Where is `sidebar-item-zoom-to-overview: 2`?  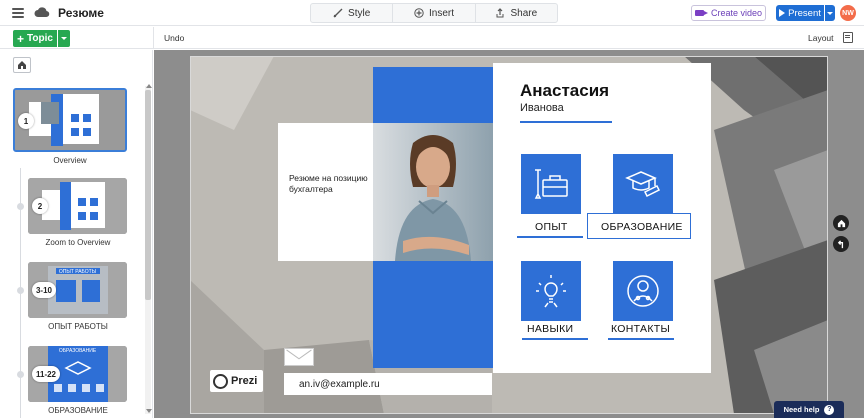
sidebar-item-zoom-to-overview: 2 is located at coordinates (77, 206).